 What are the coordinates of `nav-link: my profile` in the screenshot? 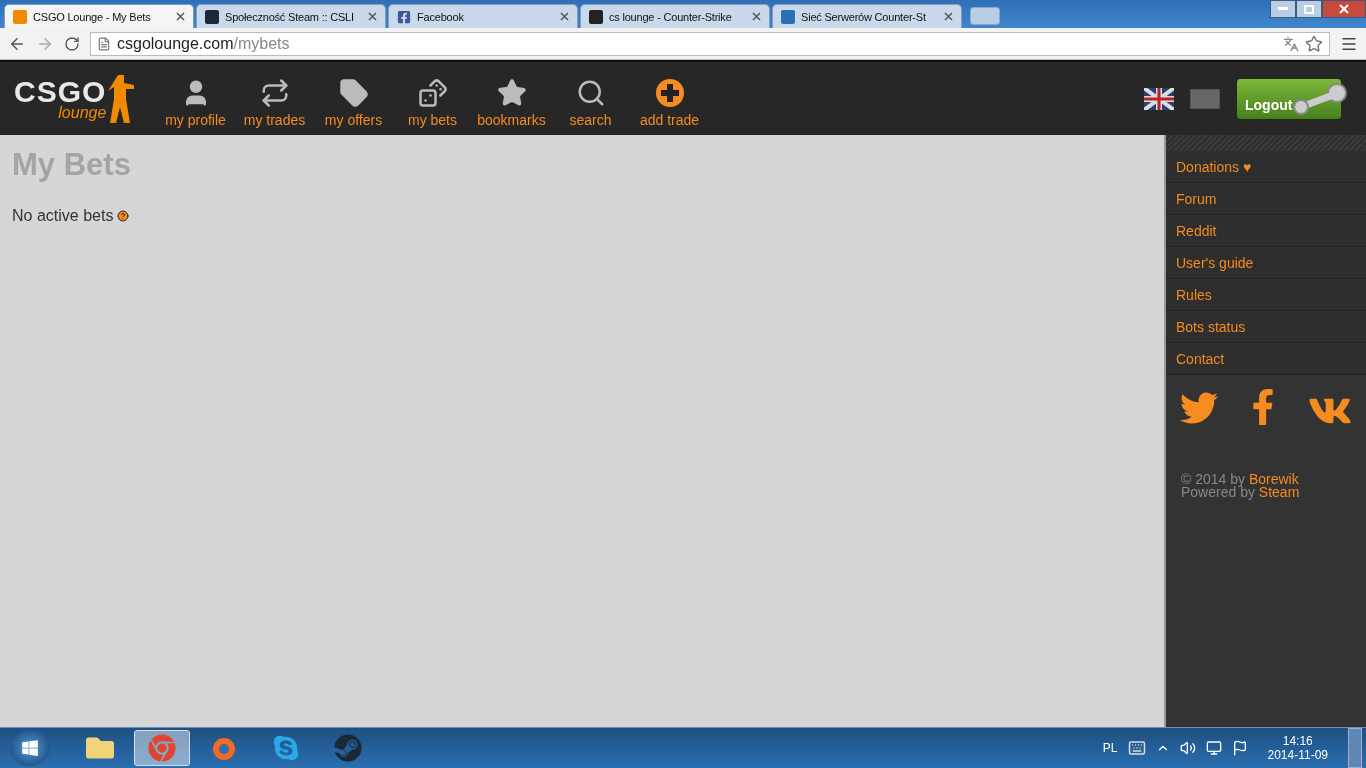 It's located at (195, 98).